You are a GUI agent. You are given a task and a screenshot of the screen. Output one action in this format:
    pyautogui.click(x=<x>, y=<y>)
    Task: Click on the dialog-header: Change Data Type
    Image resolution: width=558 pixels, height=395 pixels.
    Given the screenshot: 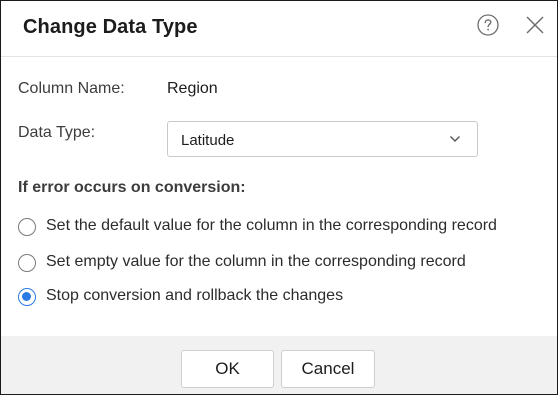 What is the action you would take?
    pyautogui.click(x=279, y=29)
    